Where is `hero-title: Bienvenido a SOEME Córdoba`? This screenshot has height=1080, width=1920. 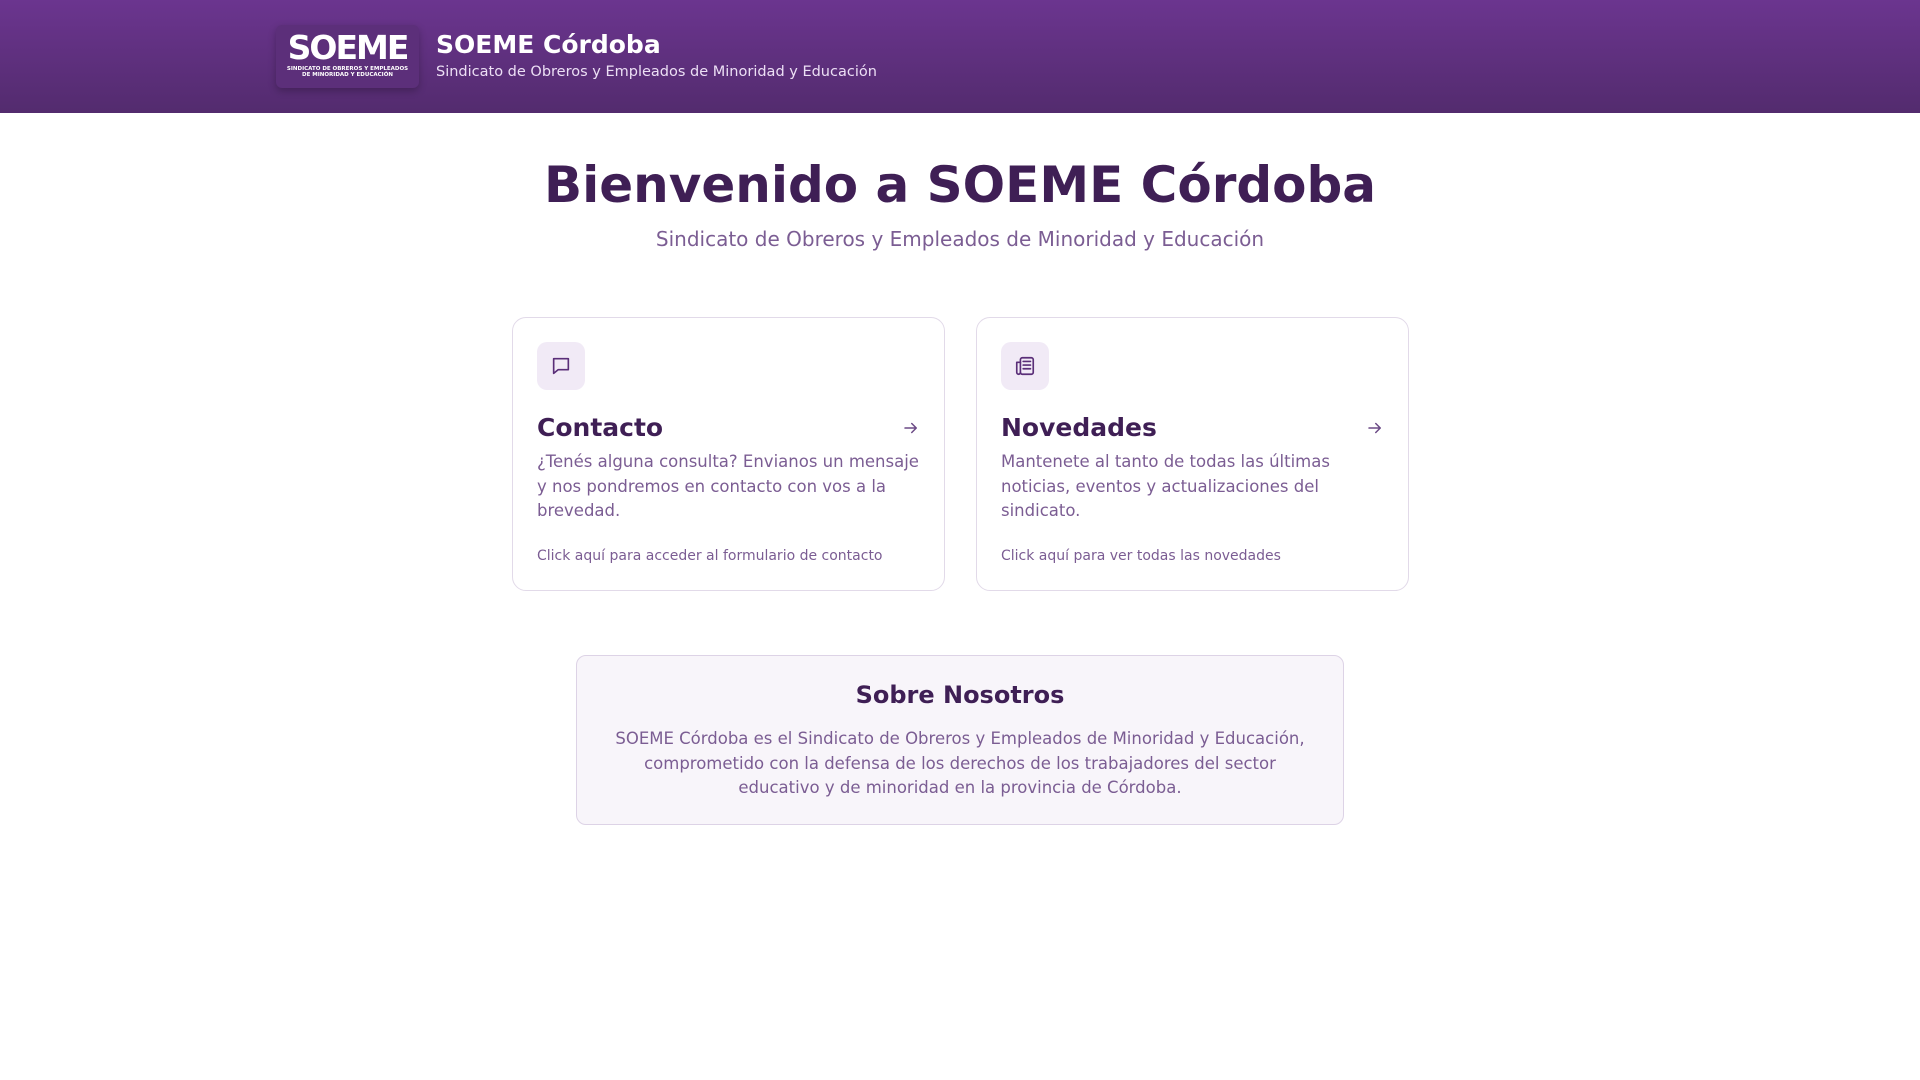 hero-title: Bienvenido a SOEME Córdoba is located at coordinates (960, 185).